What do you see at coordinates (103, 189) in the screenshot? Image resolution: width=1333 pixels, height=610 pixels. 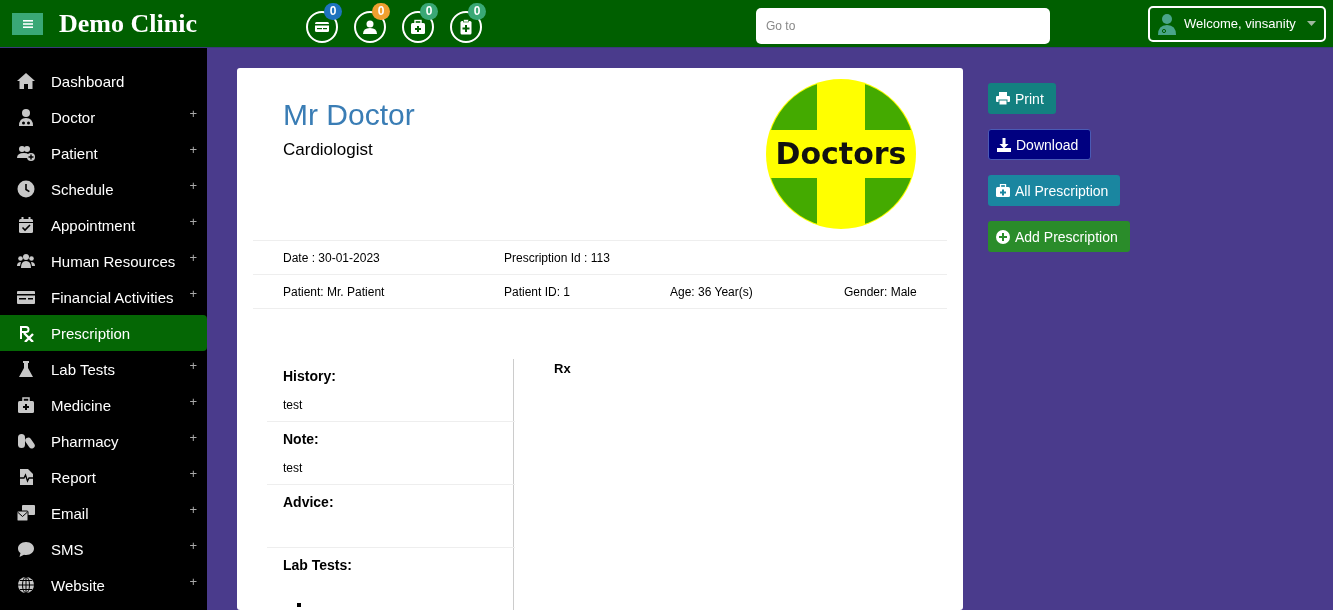 I see `sidebar-item: Schedule +` at bounding box center [103, 189].